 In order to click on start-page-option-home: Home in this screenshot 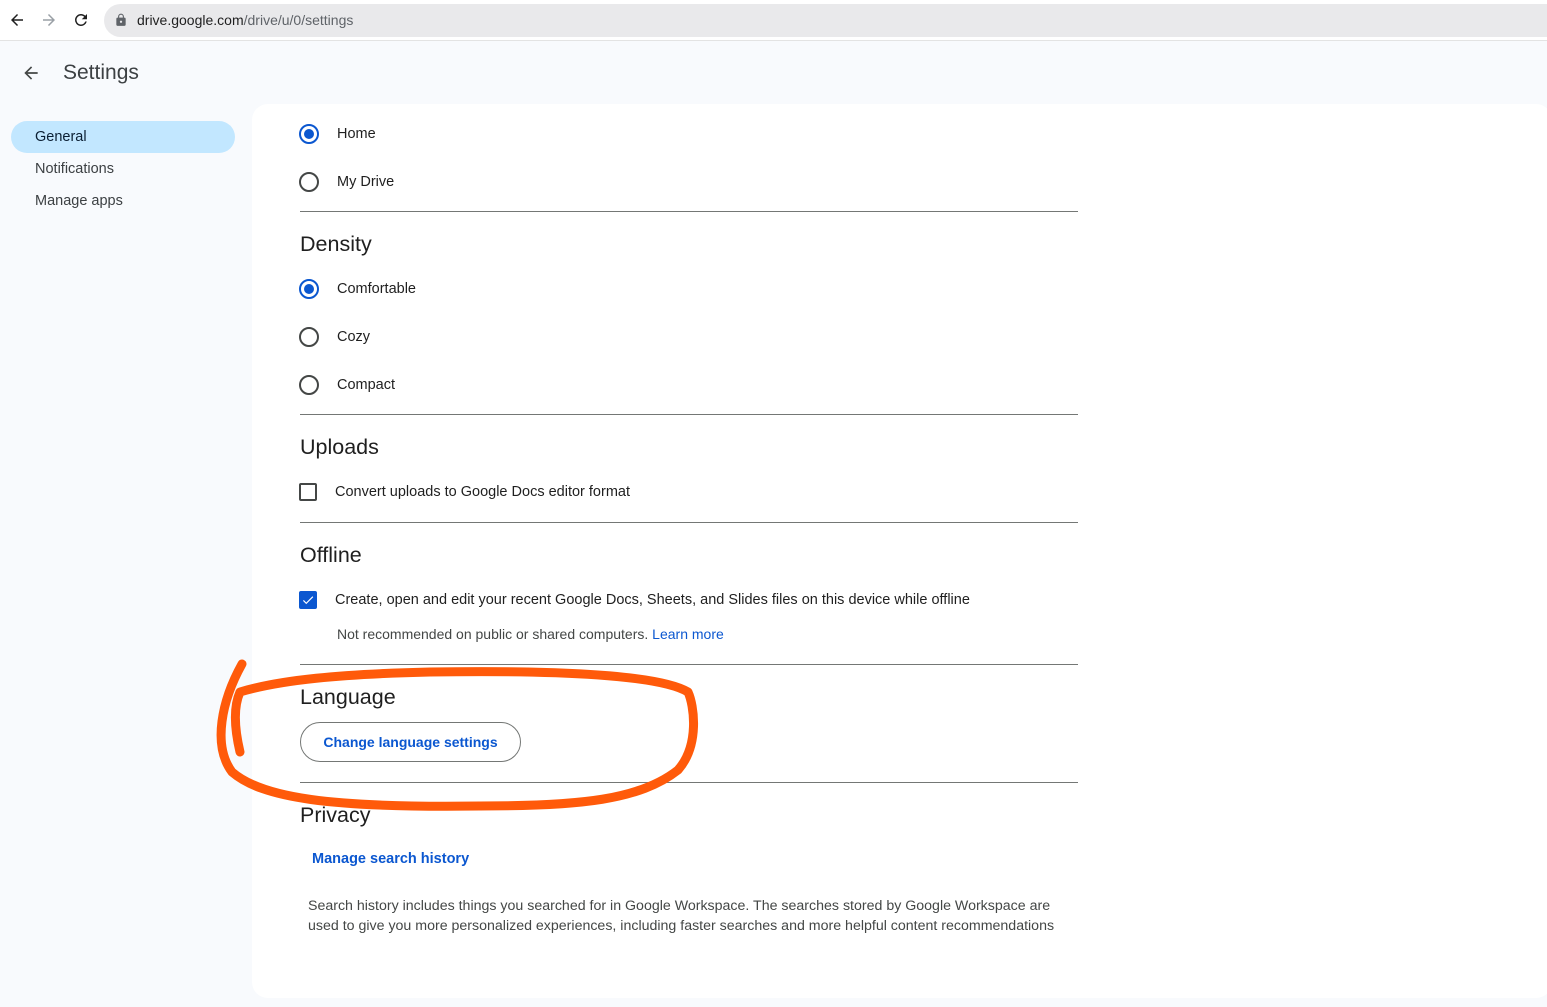, I will do `click(337, 134)`.